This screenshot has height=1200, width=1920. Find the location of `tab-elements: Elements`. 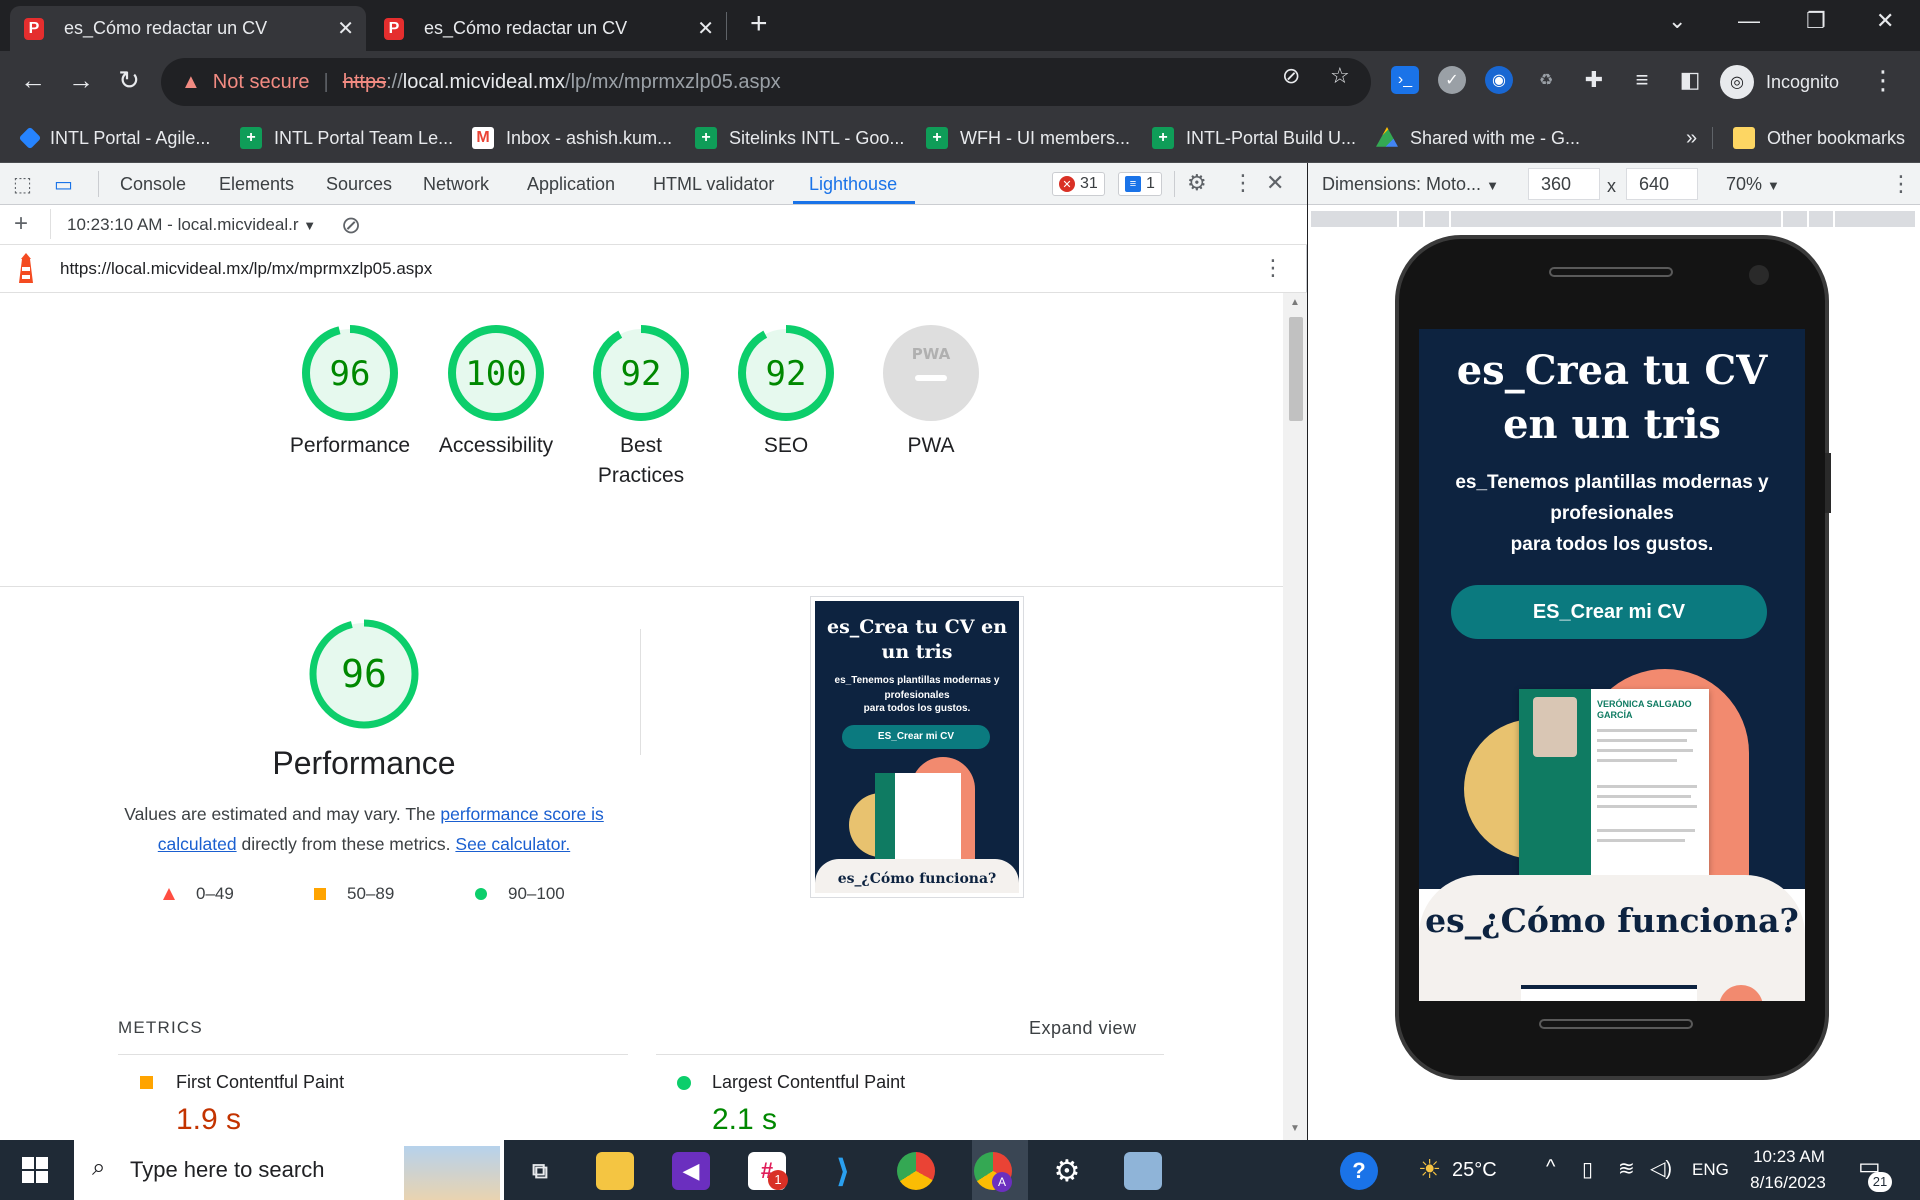

tab-elements: Elements is located at coordinates (256, 184).